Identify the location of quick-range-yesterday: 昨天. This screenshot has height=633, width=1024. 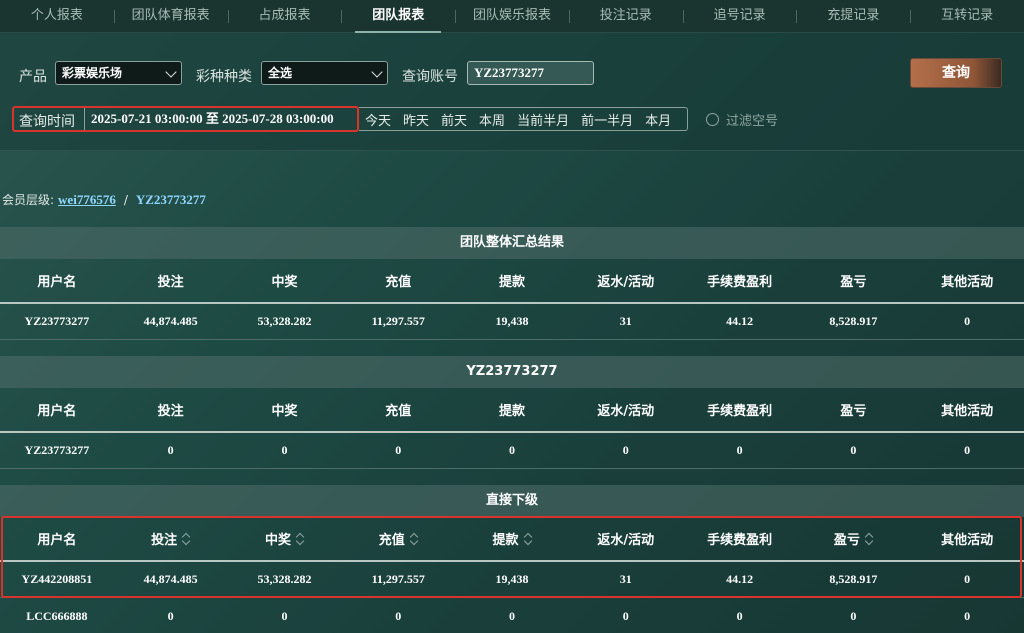
(416, 119).